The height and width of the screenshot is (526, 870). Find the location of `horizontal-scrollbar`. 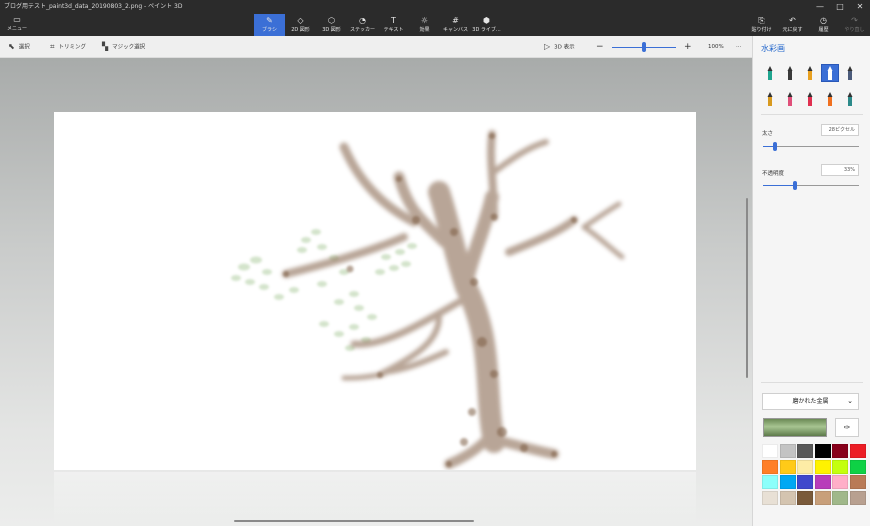

horizontal-scrollbar is located at coordinates (354, 521).